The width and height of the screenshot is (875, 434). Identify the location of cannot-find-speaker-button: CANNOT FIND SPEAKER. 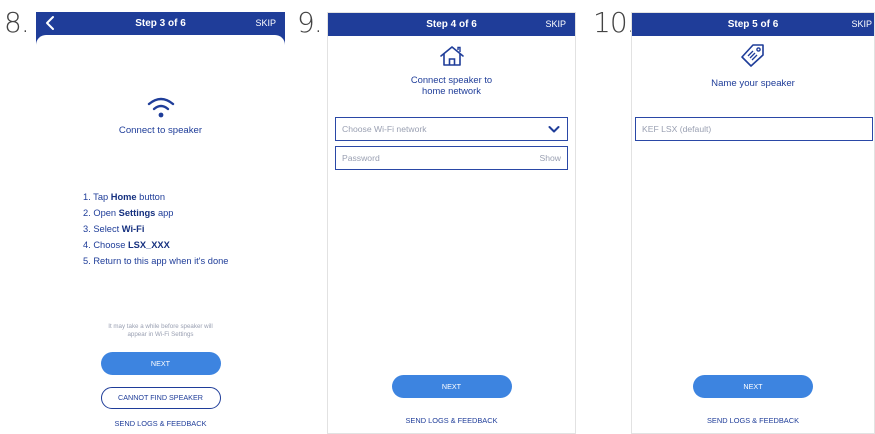
(160, 398).